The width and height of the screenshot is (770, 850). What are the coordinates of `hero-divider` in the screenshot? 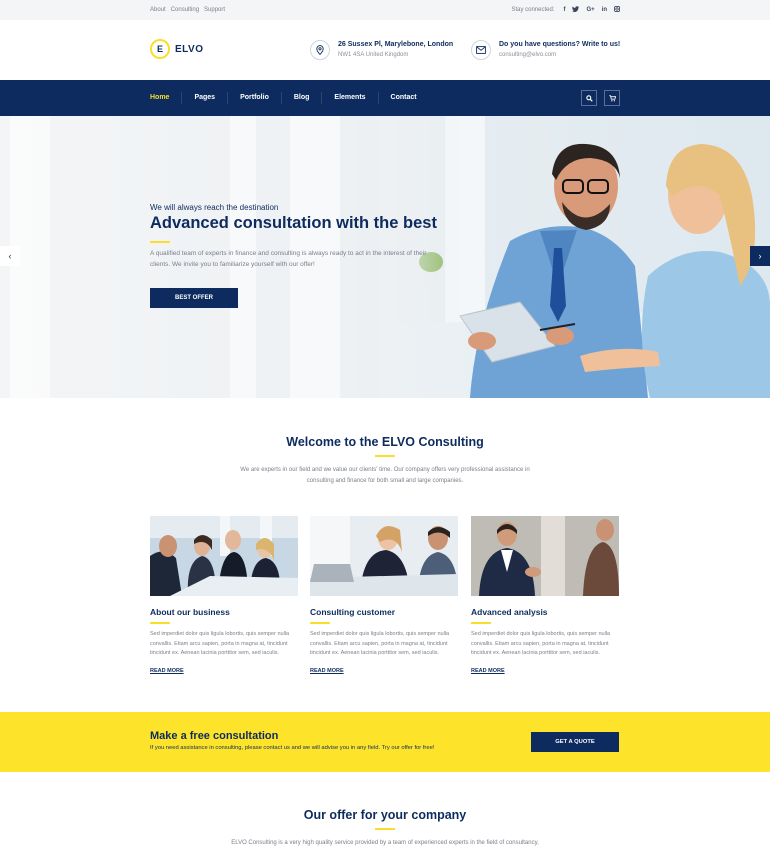 It's located at (160, 242).